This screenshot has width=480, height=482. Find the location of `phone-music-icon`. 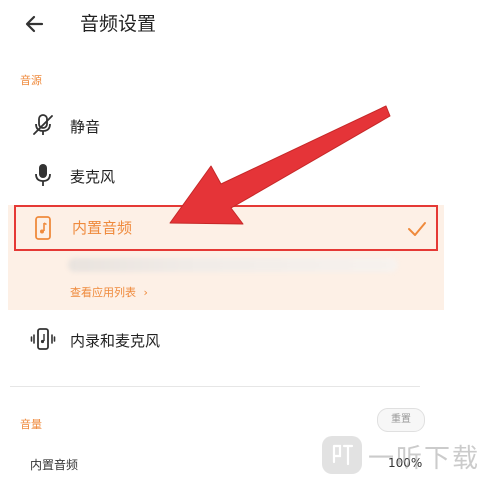

phone-music-icon is located at coordinates (43, 228).